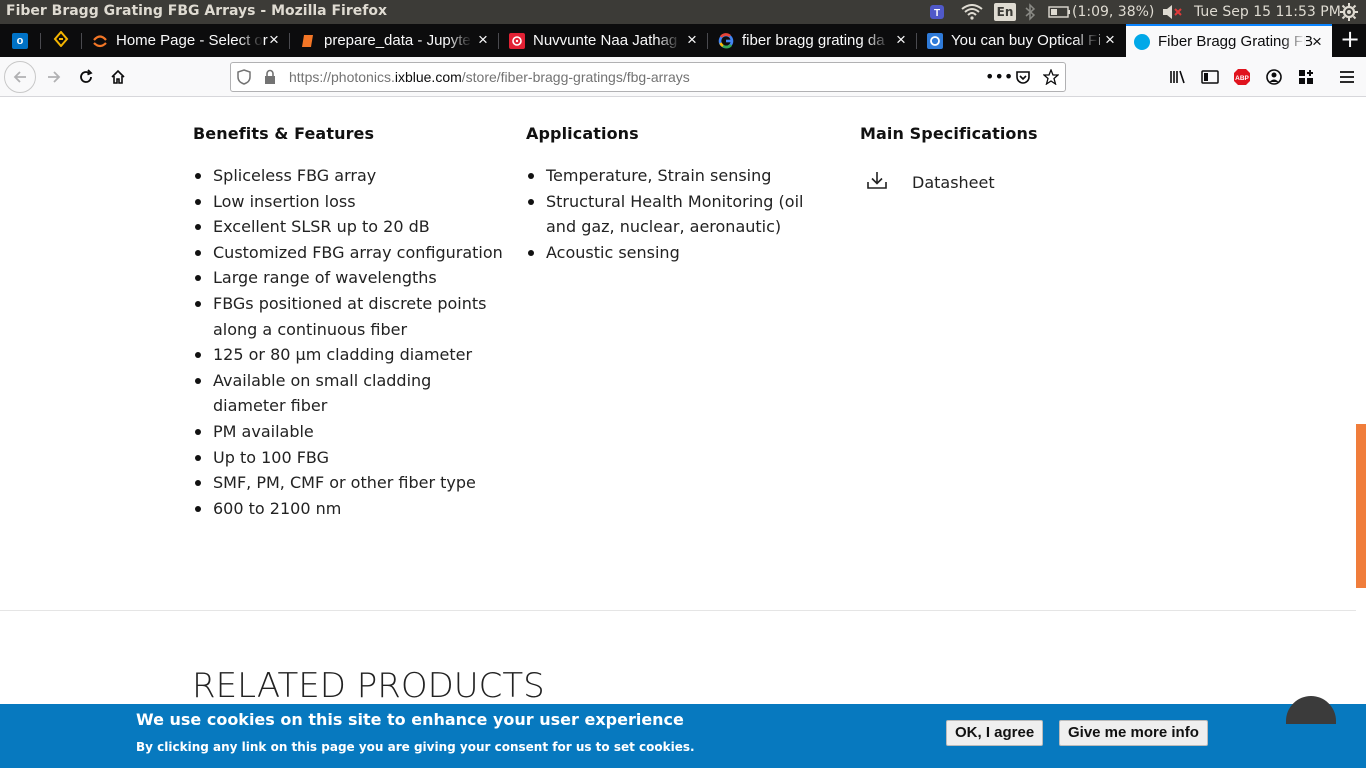  What do you see at coordinates (428, 77) in the screenshot?
I see `url-host: ixblue.com` at bounding box center [428, 77].